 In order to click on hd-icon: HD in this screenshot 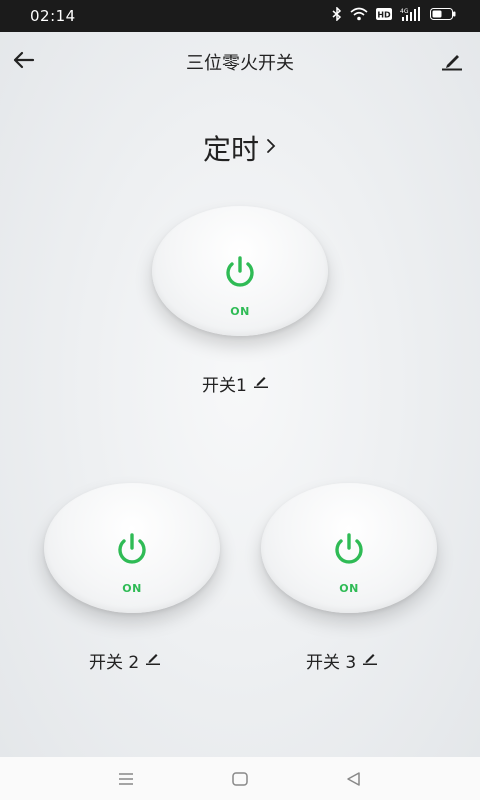, I will do `click(384, 14)`.